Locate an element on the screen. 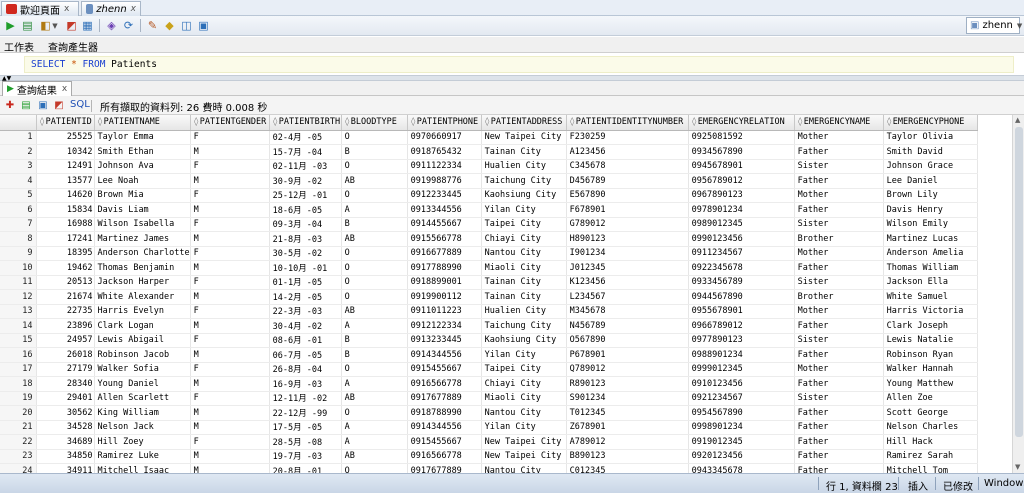 The width and height of the screenshot is (1024, 493). table-cell: O is located at coordinates (374, 282).